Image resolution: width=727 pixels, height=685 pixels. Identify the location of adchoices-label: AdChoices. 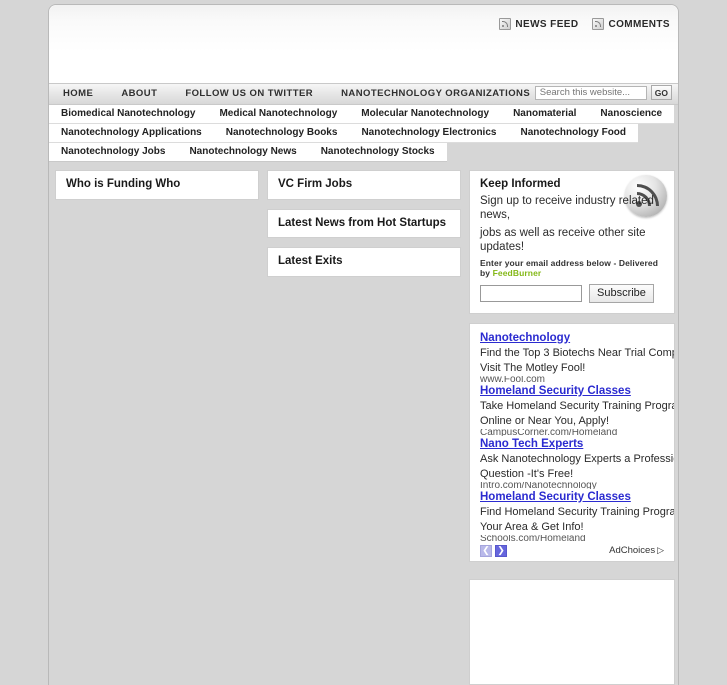
(632, 551).